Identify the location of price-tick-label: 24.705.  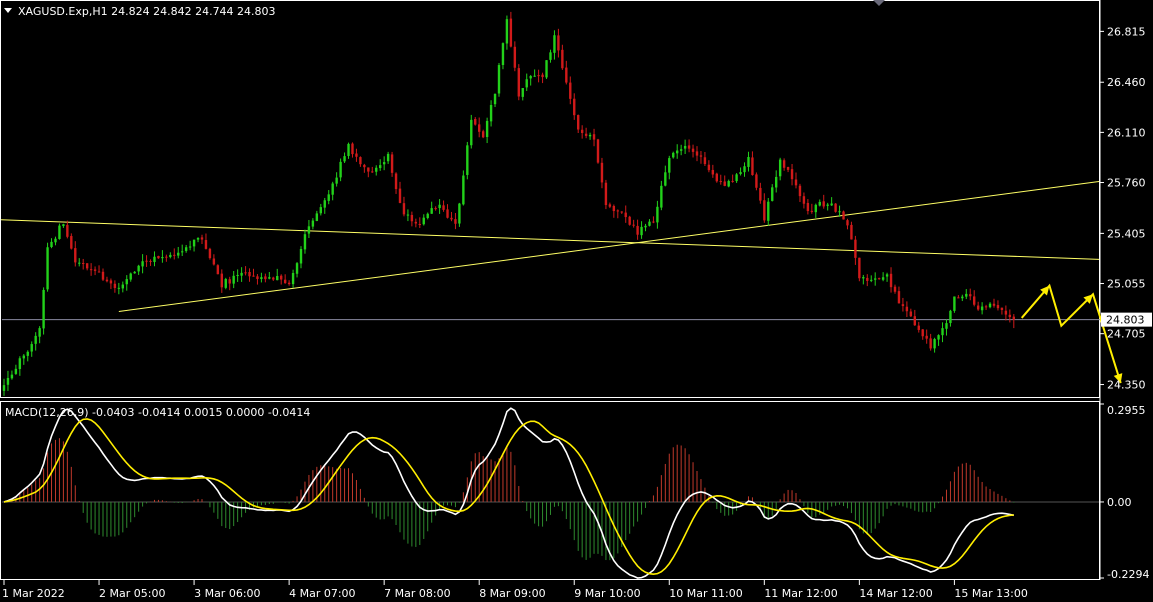
(1126, 334).